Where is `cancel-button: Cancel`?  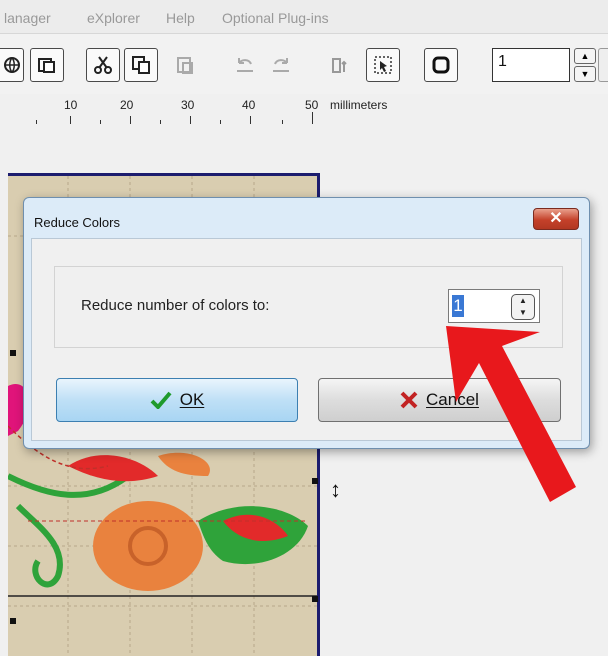 cancel-button: Cancel is located at coordinates (439, 400).